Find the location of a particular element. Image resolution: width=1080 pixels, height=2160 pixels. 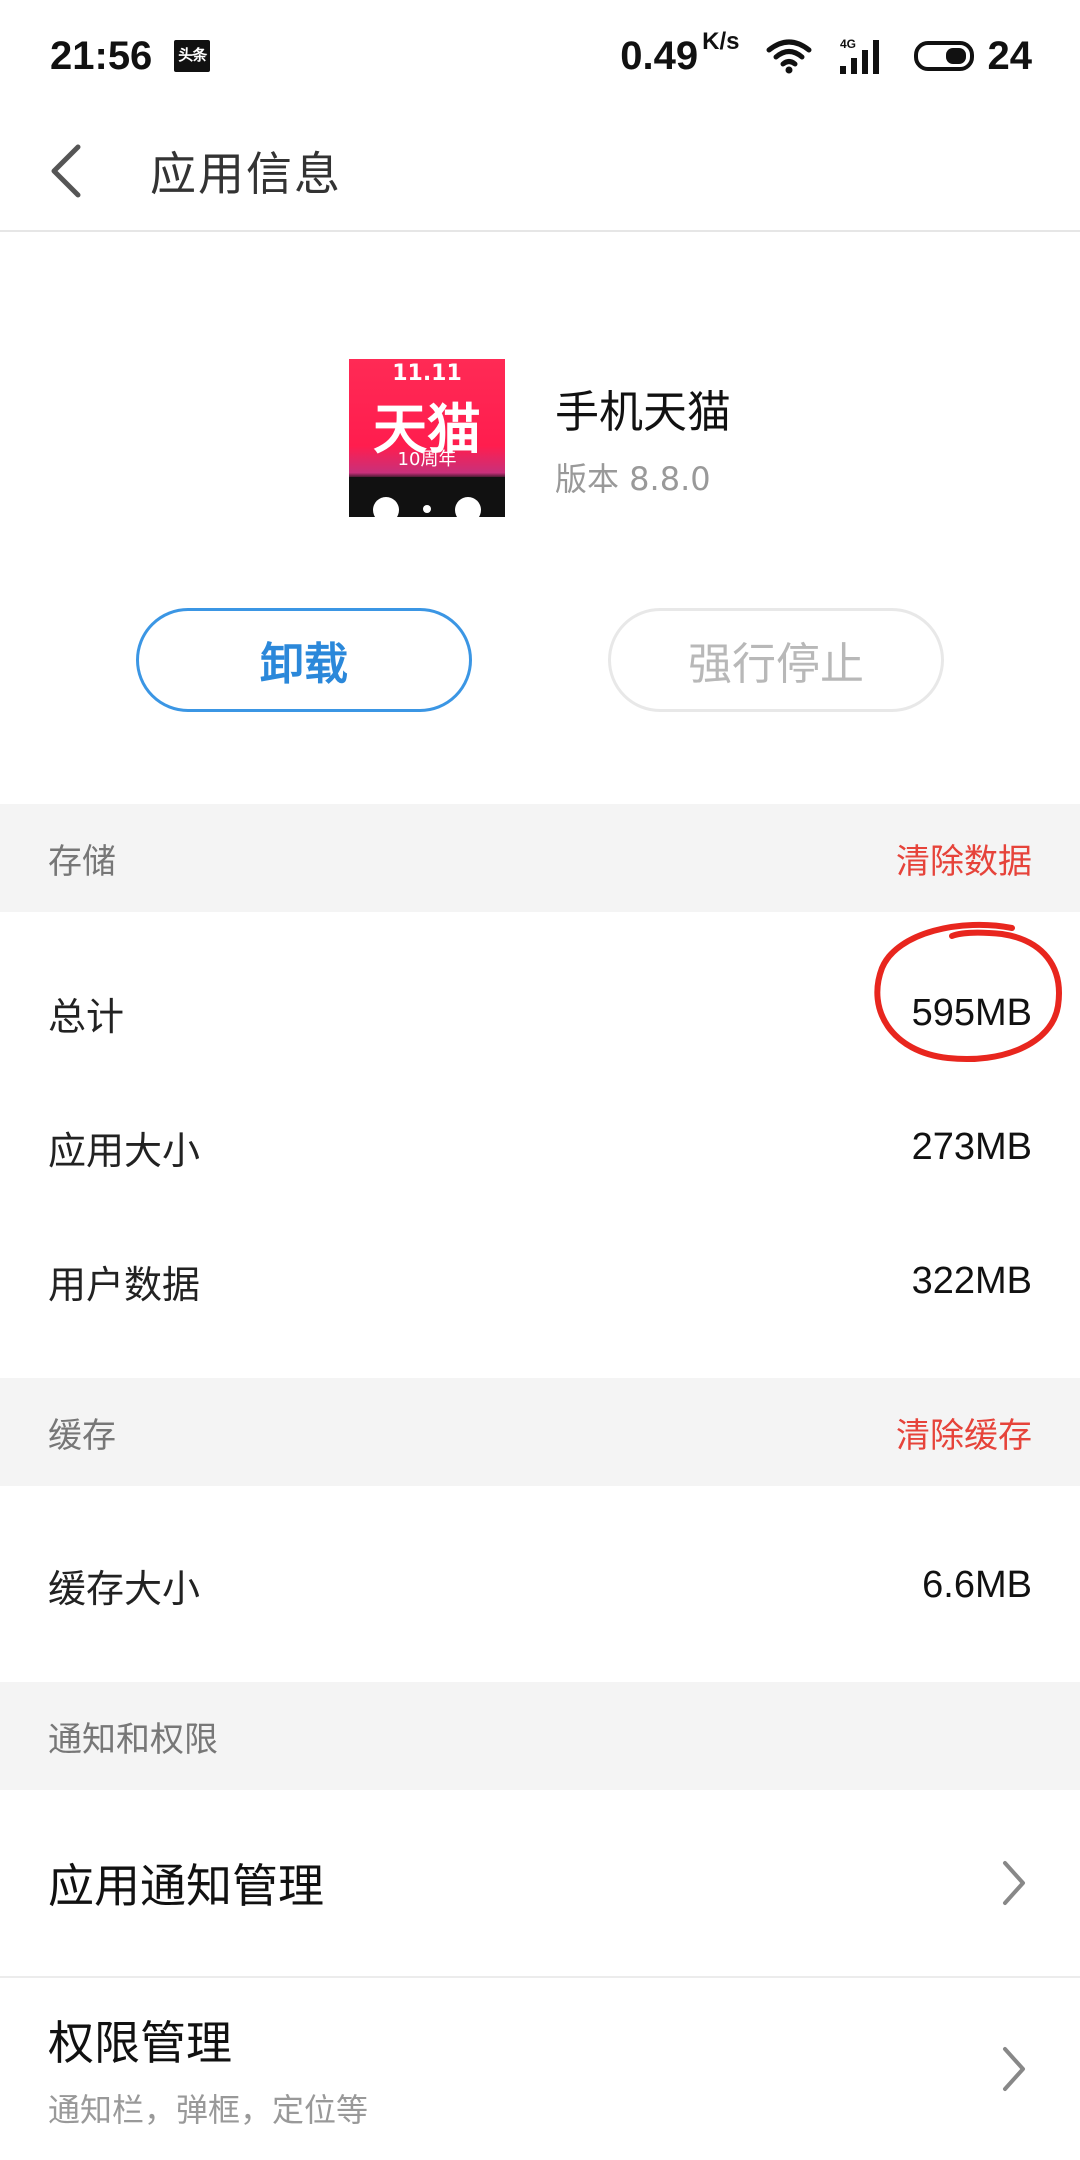

app-notification-management-title: 应用通知管理 is located at coordinates (186, 1886).